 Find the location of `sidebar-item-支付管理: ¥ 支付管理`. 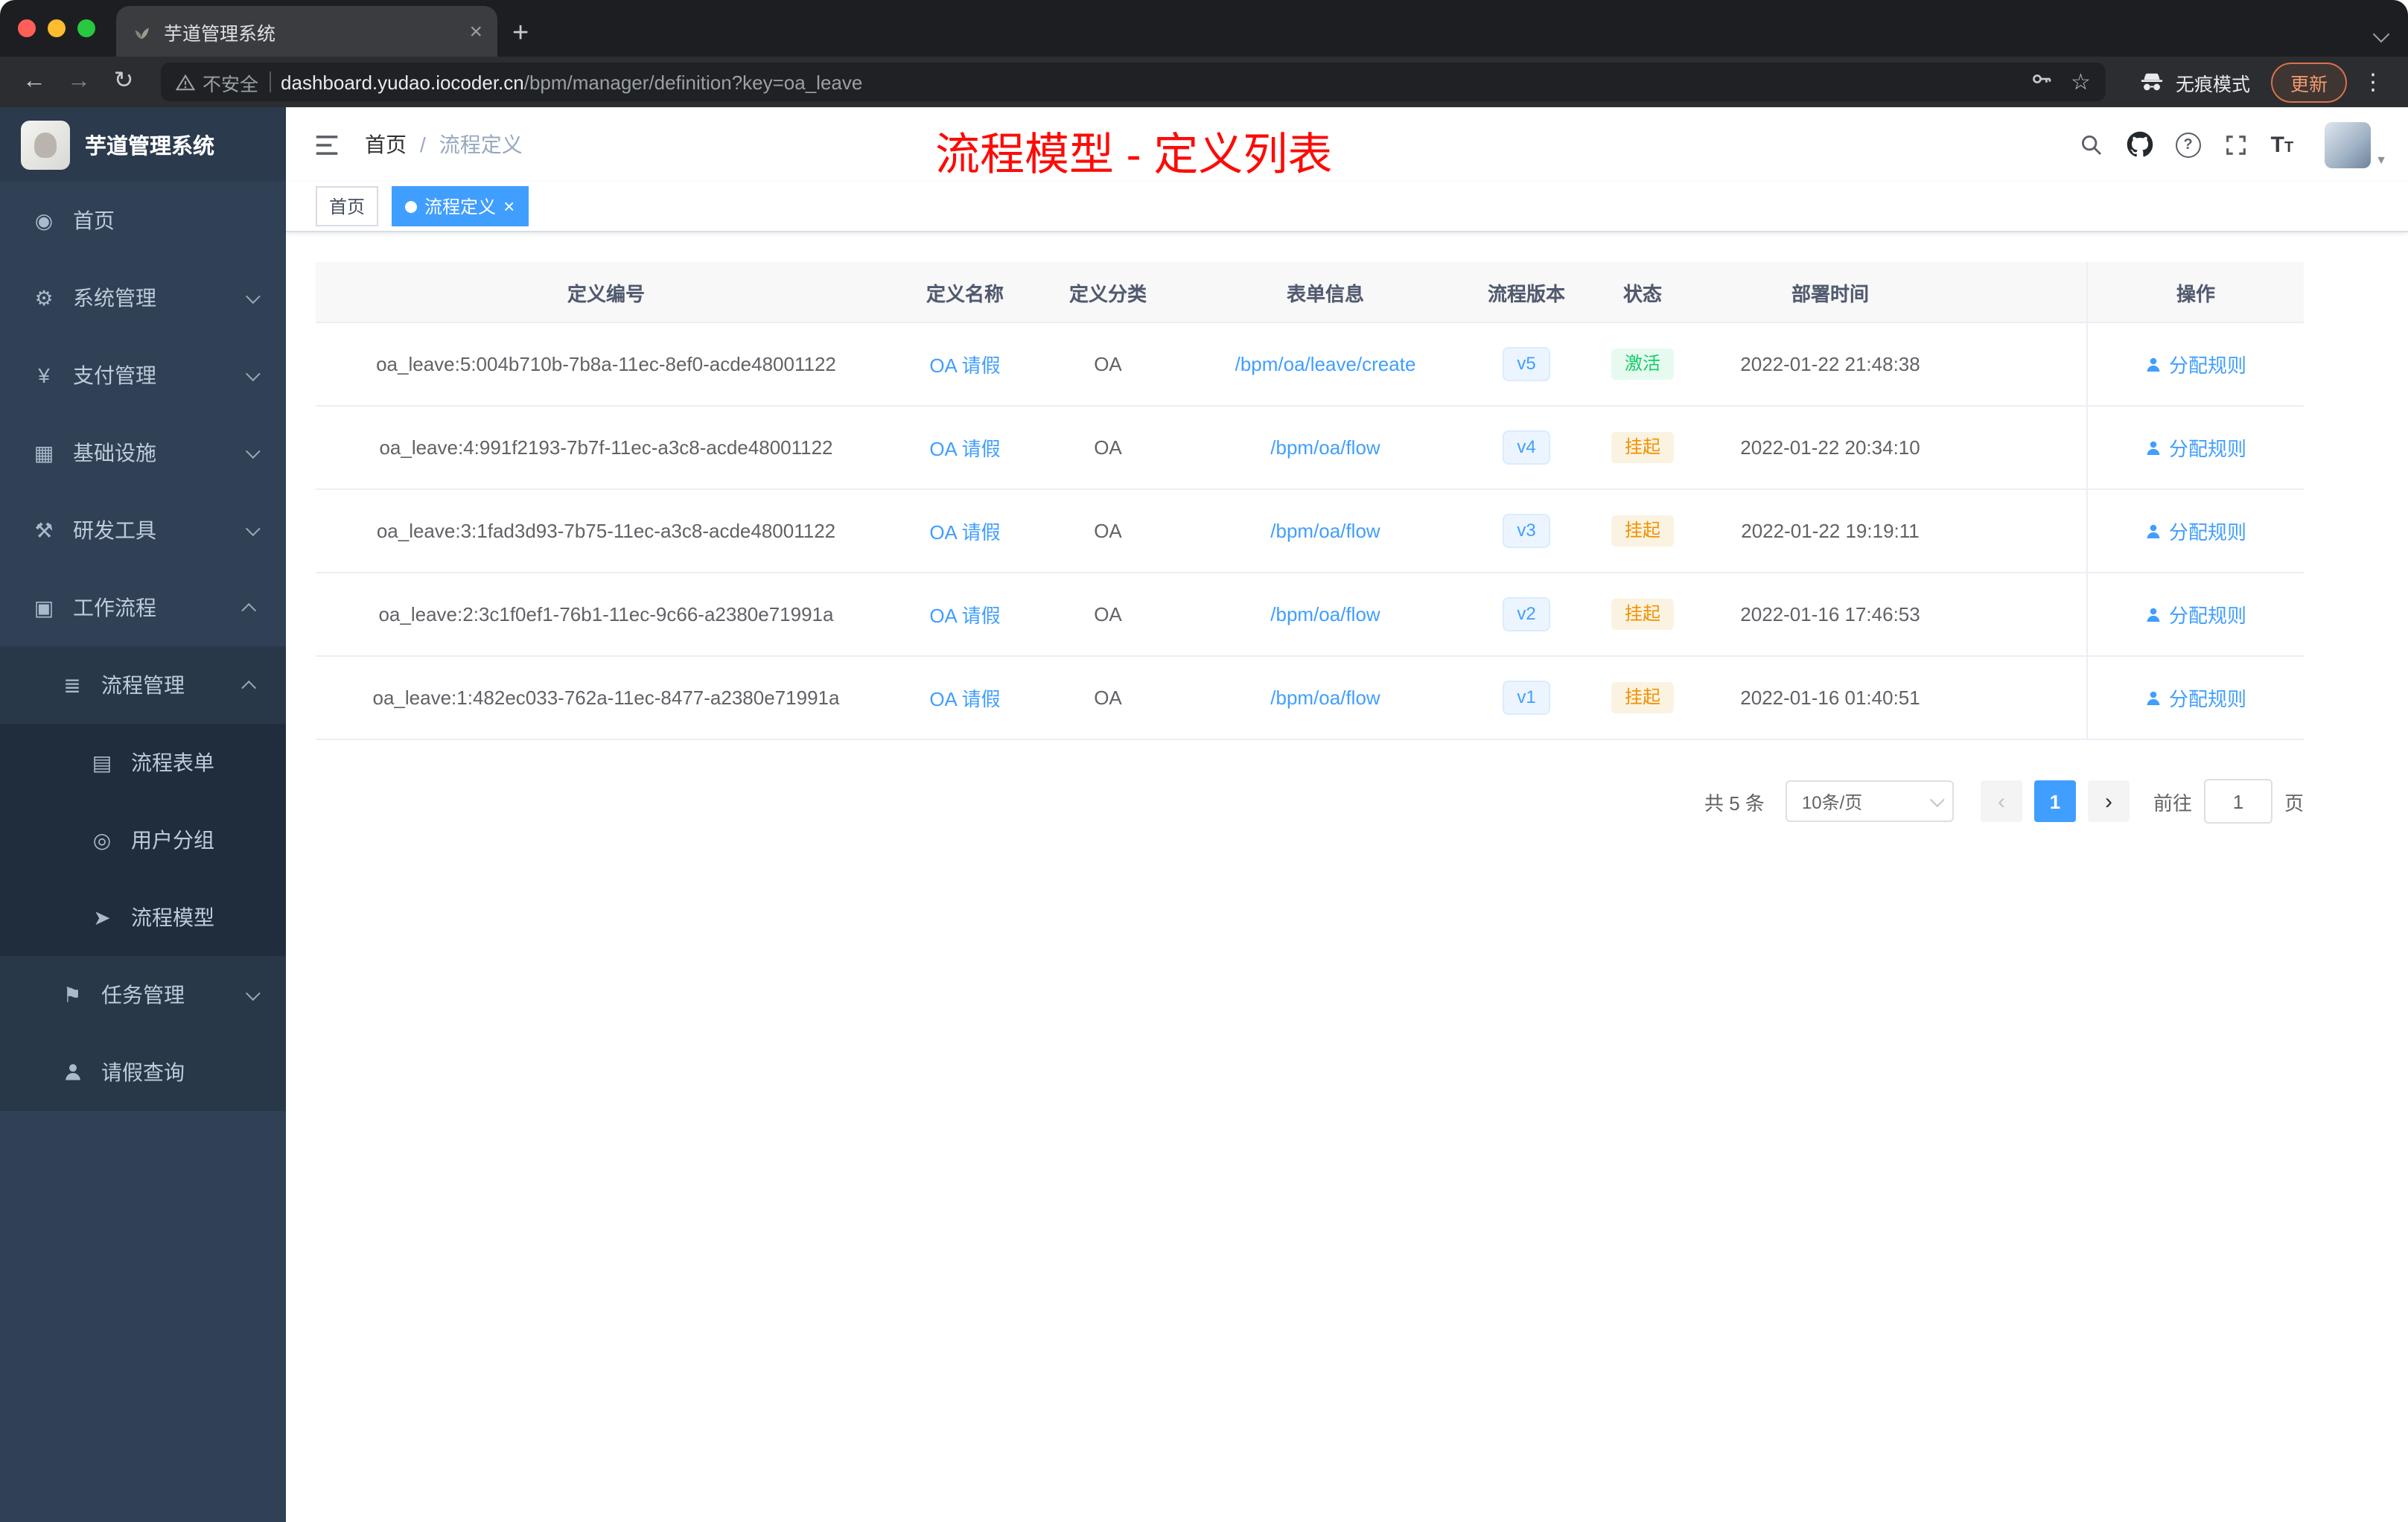

sidebar-item-支付管理: ¥ 支付管理 is located at coordinates (143, 375).